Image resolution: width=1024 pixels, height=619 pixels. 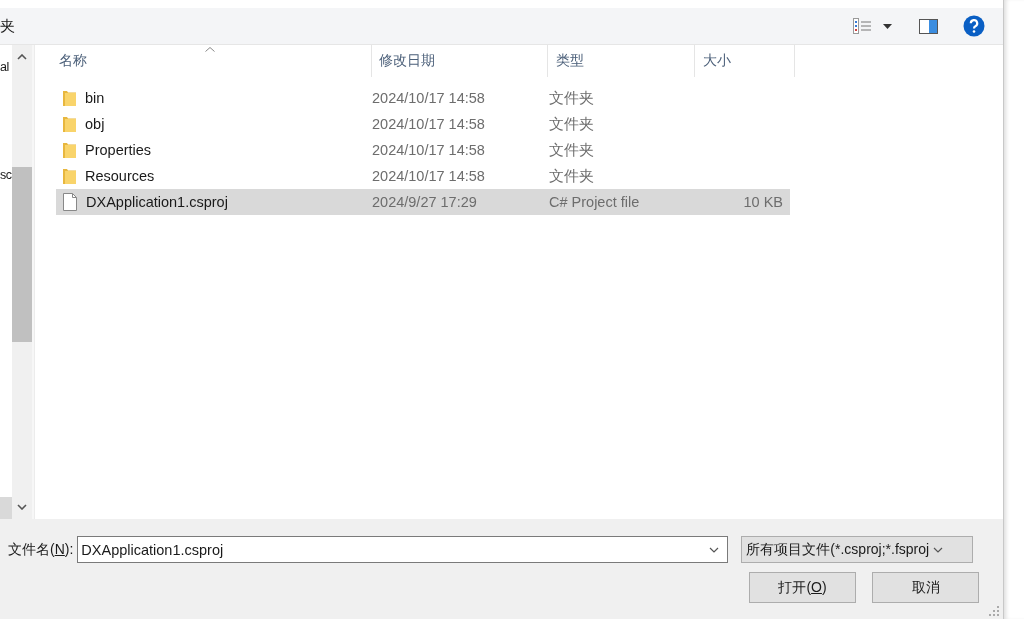 What do you see at coordinates (802, 587) in the screenshot?
I see `dialog-button: 打开(O)` at bounding box center [802, 587].